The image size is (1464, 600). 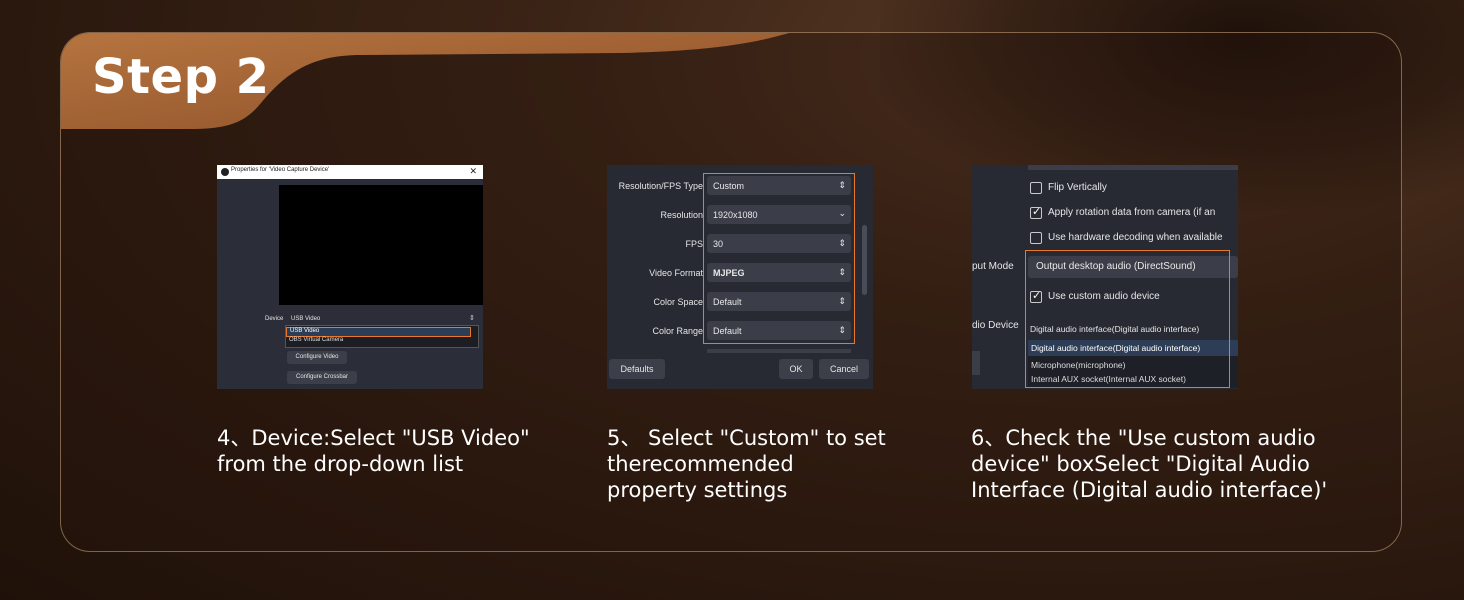 I want to click on configure-crossbar-button: Configure Crossbar, so click(x=322, y=377).